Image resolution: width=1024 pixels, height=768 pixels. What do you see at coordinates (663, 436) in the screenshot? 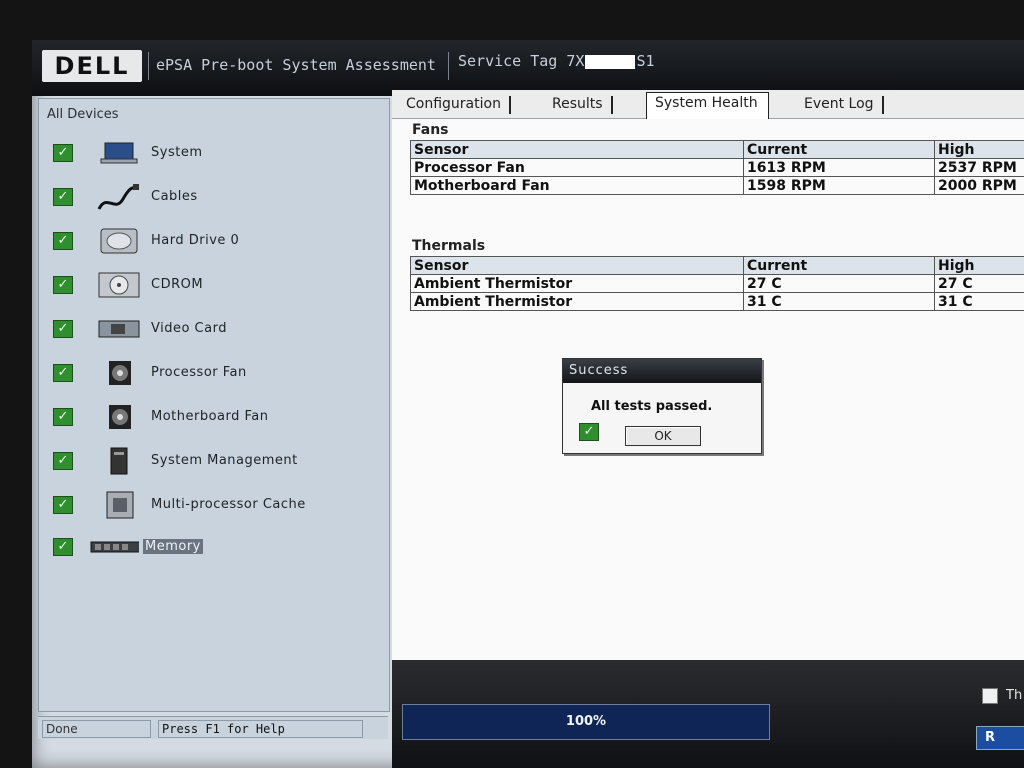
I see `ok-button: OK` at bounding box center [663, 436].